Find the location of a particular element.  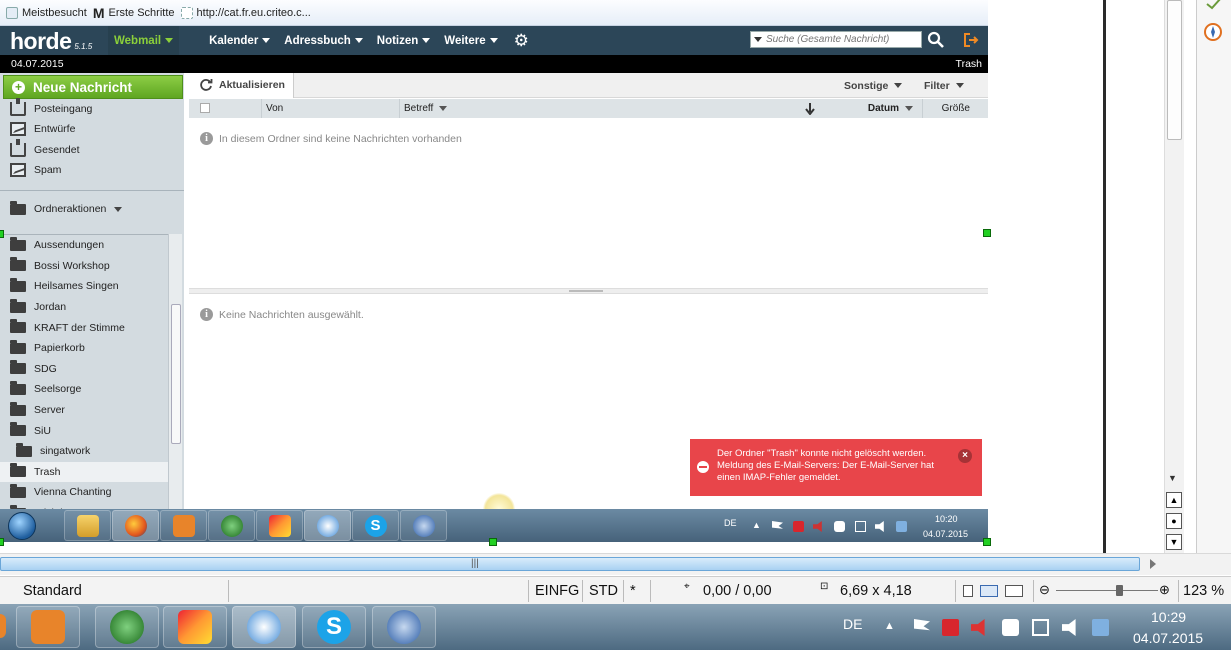

sort-arrow-down-icon is located at coordinates (810, 109).